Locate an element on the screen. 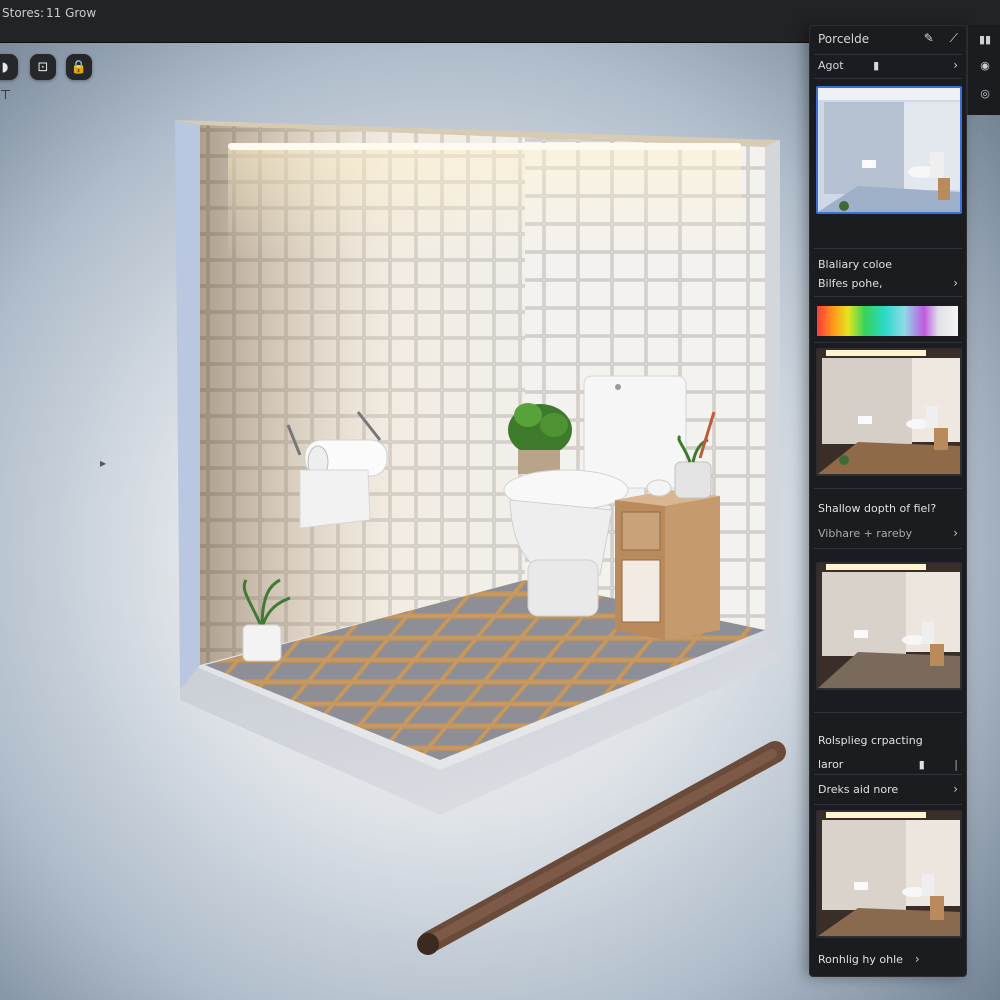  vibrance-label: Vibhare + rareby is located at coordinates (865, 533).